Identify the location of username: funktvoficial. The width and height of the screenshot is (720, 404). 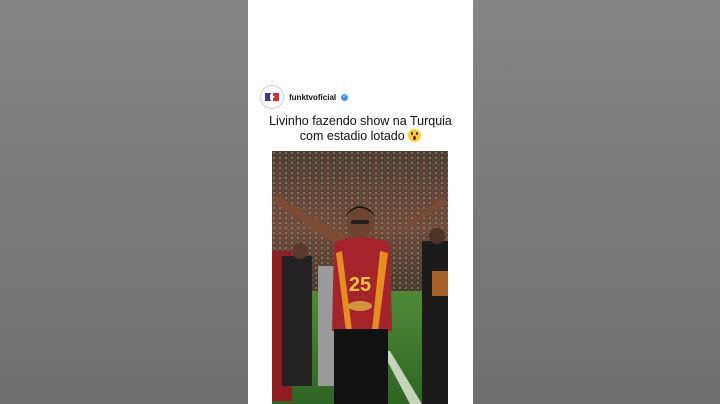
(312, 97).